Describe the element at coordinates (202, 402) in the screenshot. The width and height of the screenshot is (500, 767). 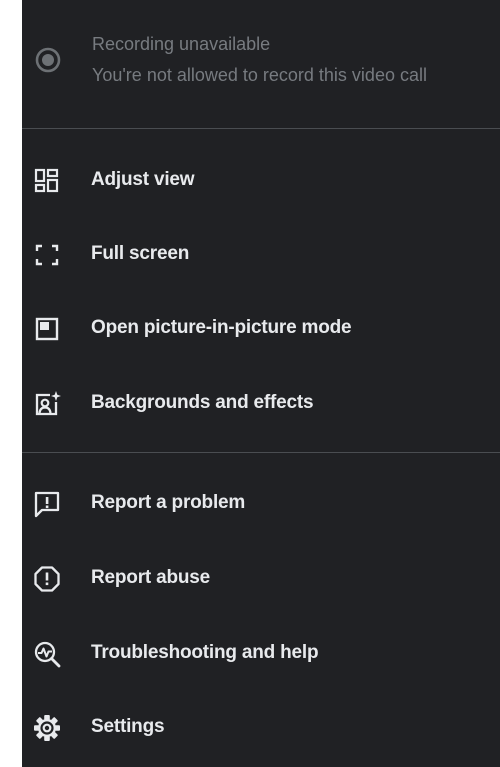
I see `backgrounds-effects-label: Backgrounds and effects` at that location.